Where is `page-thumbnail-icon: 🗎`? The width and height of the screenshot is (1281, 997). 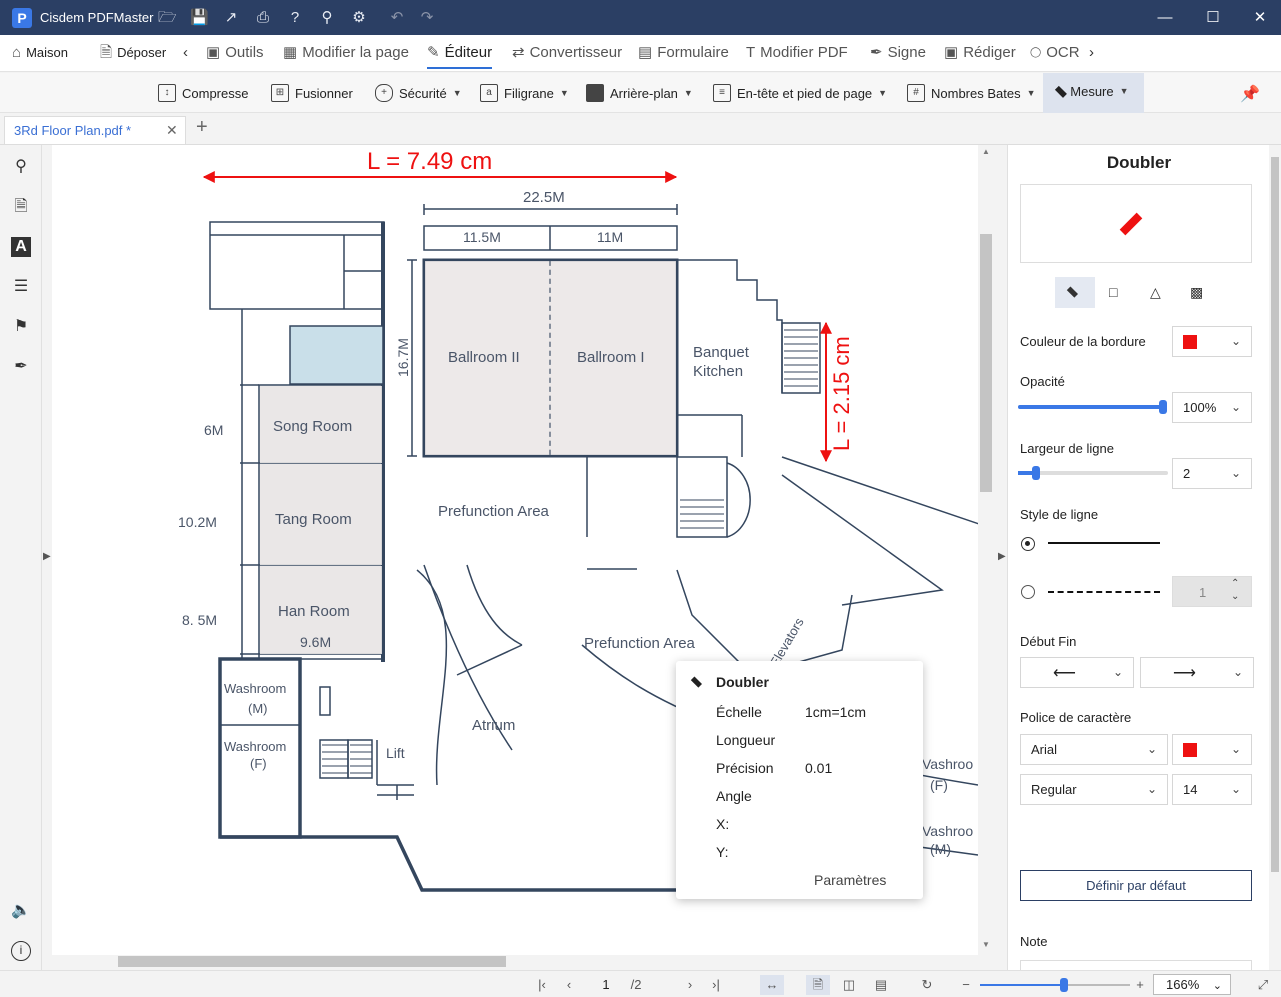
page-thumbnail-icon: 🗎 is located at coordinates (21, 207).